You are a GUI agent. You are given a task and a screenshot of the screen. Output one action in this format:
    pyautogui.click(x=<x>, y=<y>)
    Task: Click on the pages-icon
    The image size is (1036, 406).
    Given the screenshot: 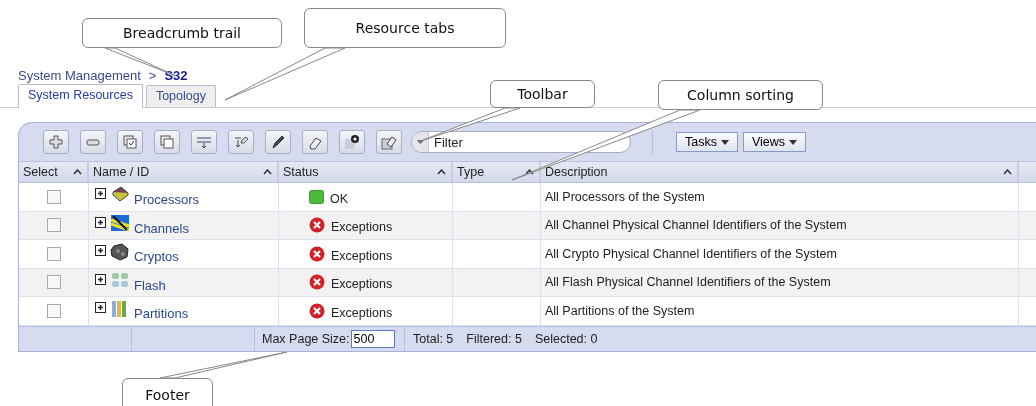 What is the action you would take?
    pyautogui.click(x=167, y=142)
    